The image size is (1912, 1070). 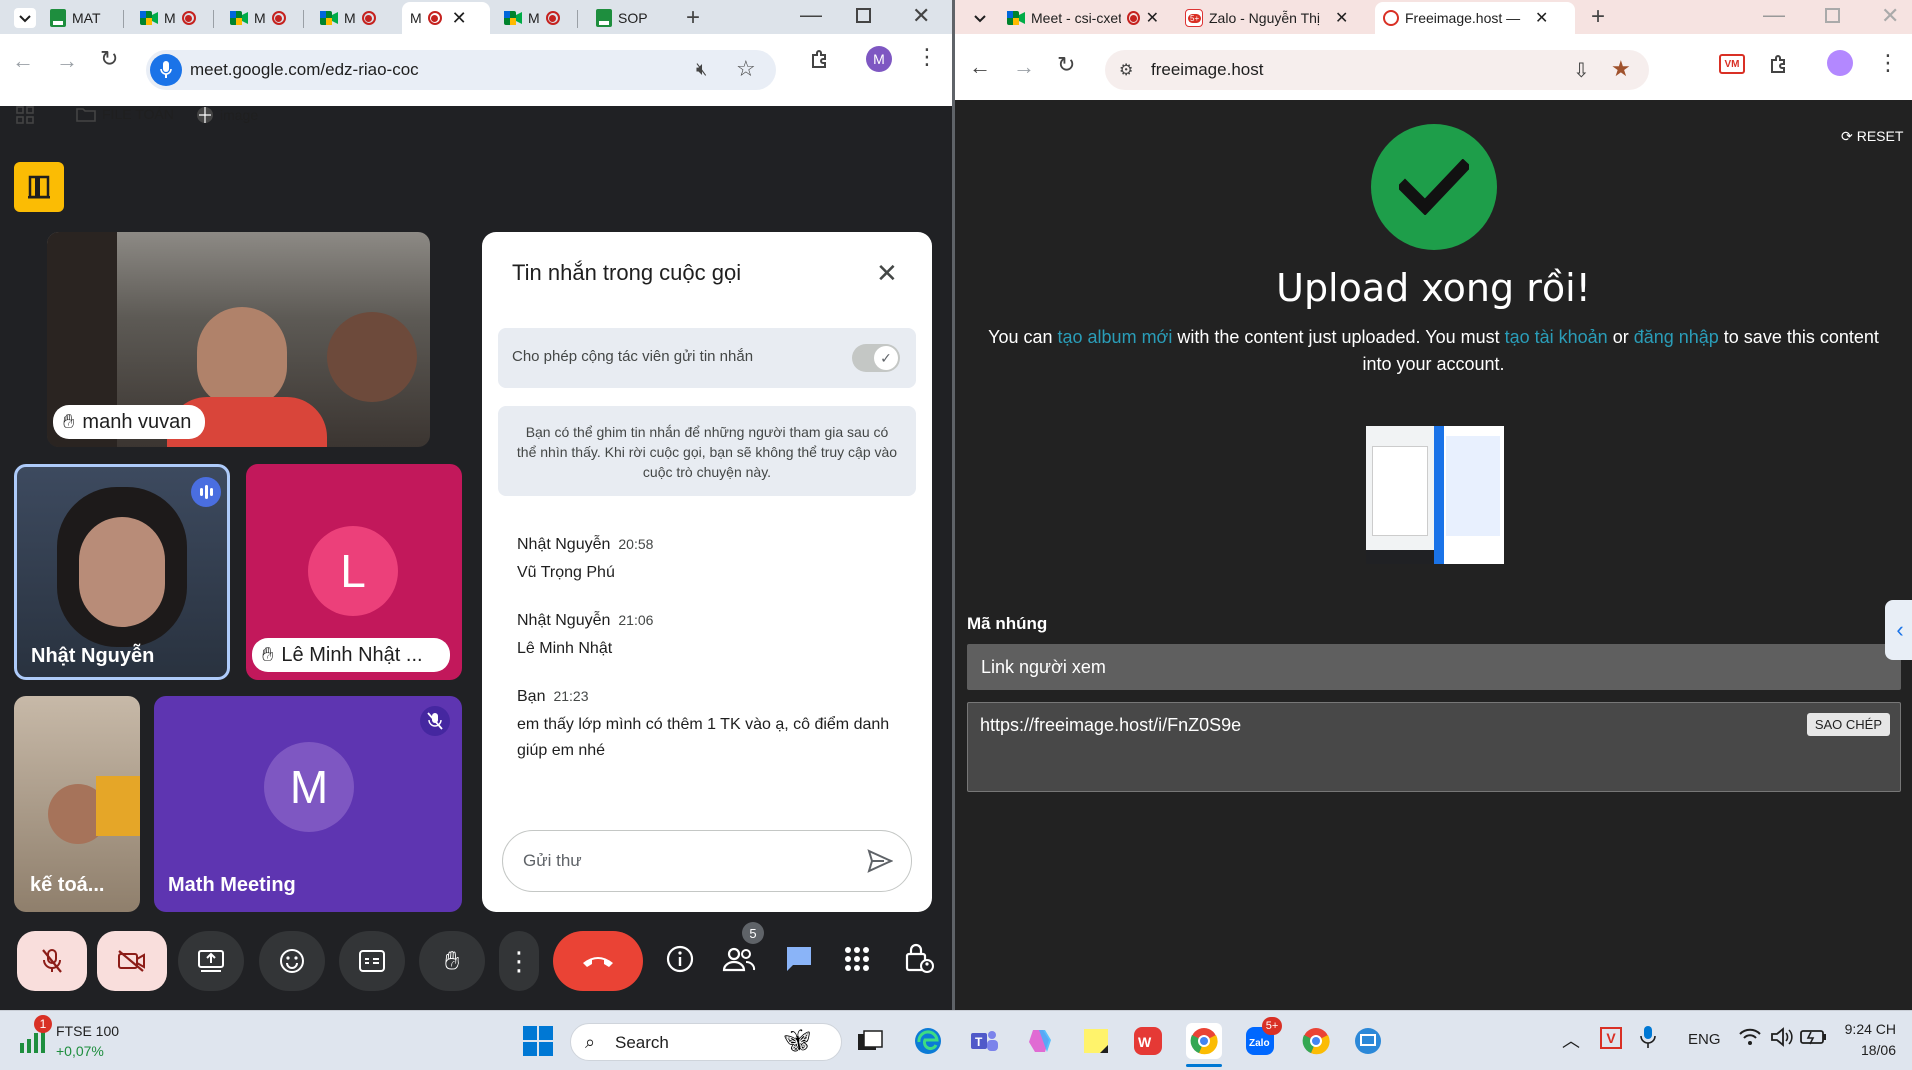 I want to click on sticky-notes-icon, so click(x=1096, y=1041).